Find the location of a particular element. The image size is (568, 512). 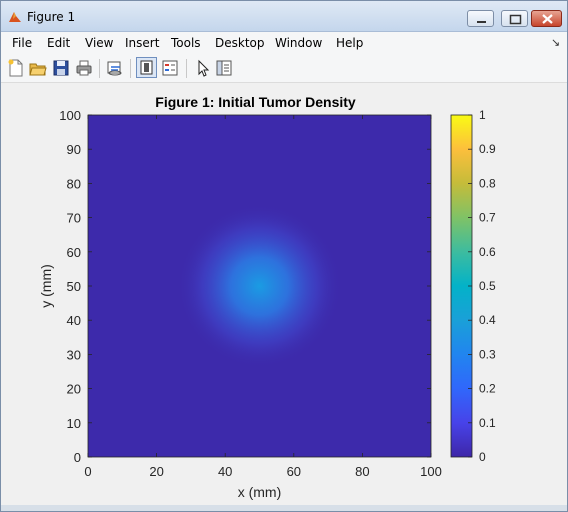

minimize-icon is located at coordinates (481, 22).